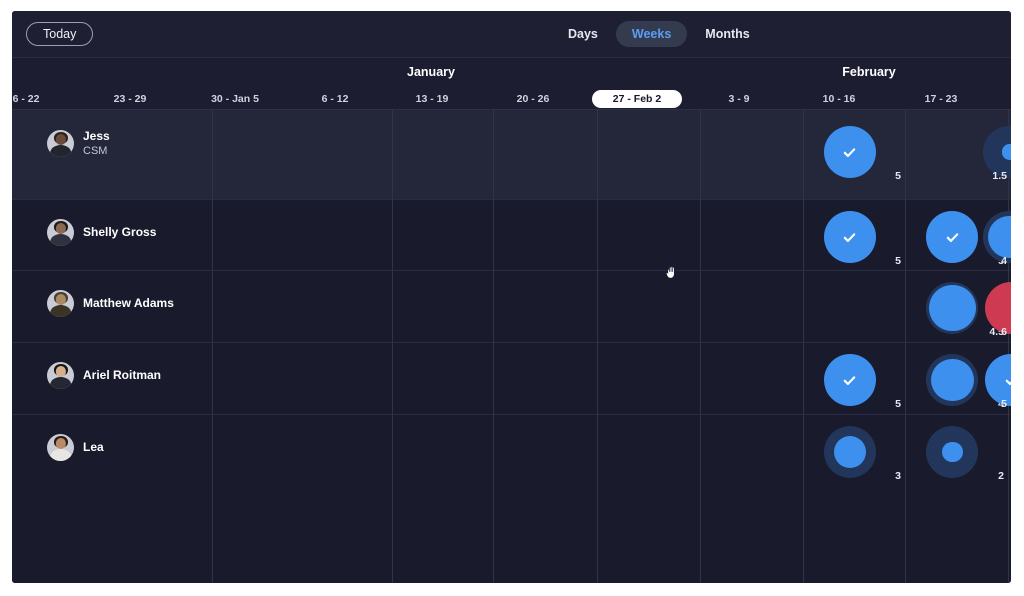 This screenshot has height=596, width=1024. I want to click on person-cell: Jess CSM, so click(112, 143).